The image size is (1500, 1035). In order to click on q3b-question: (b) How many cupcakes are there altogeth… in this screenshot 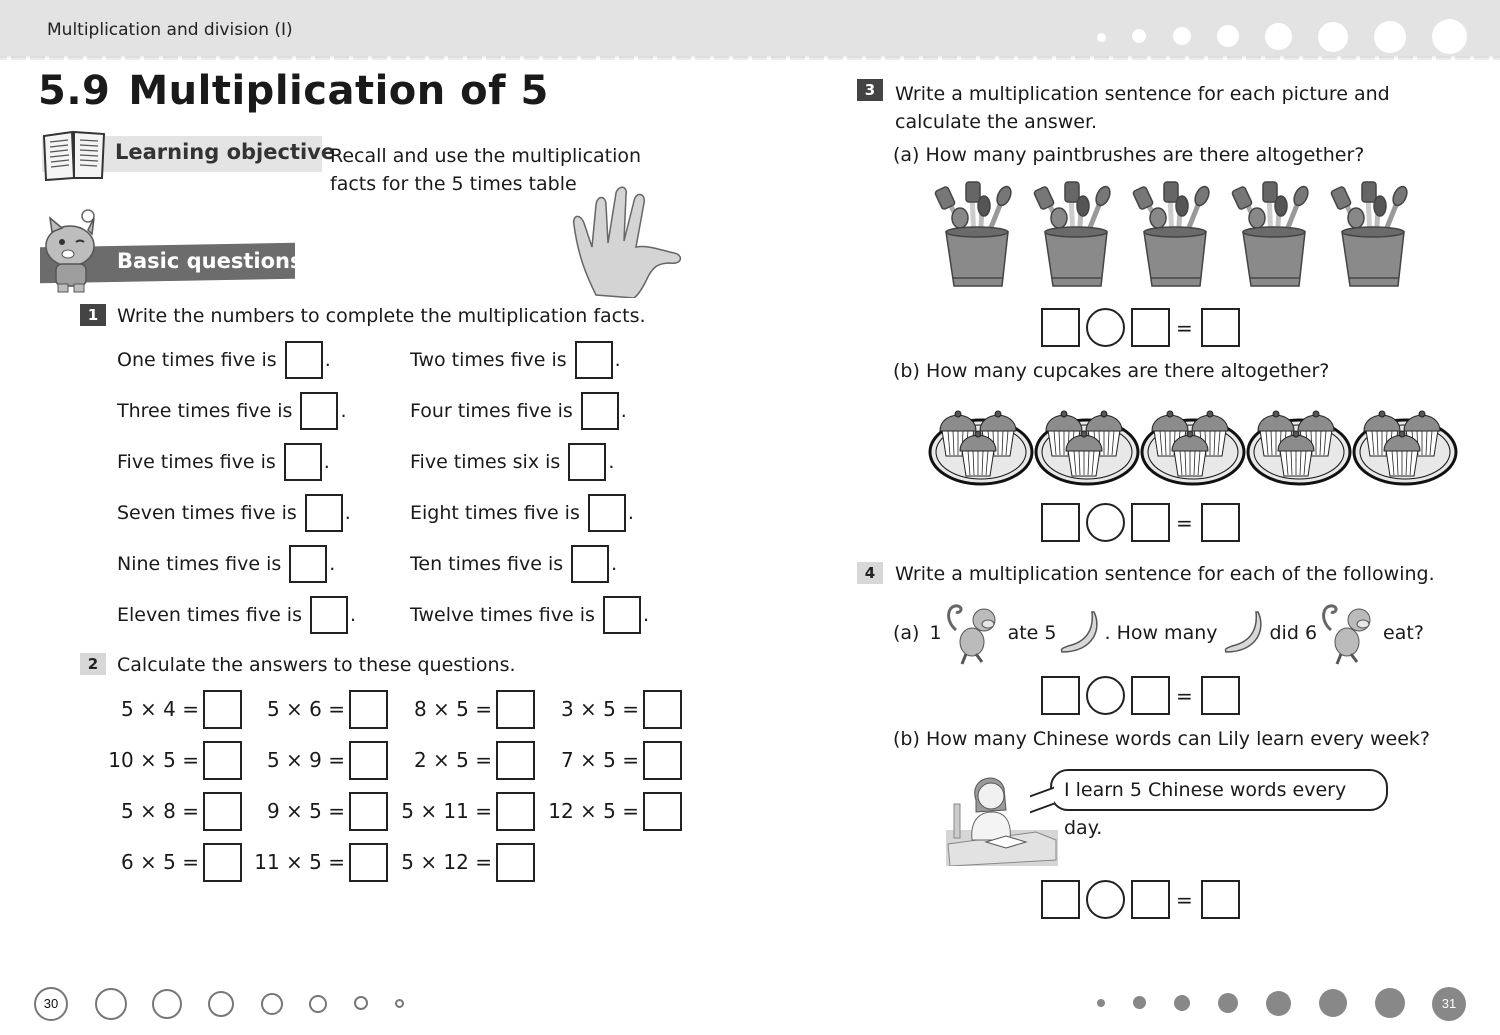, I will do `click(1111, 371)`.